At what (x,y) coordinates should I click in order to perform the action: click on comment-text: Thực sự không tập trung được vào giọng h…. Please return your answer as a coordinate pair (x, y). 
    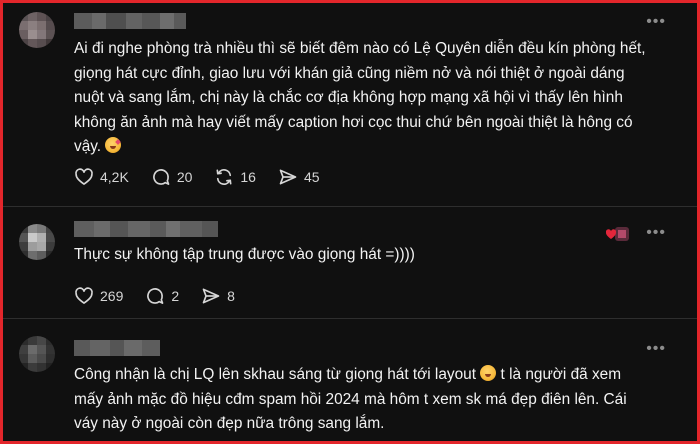
    Looking at the image, I should click on (364, 255).